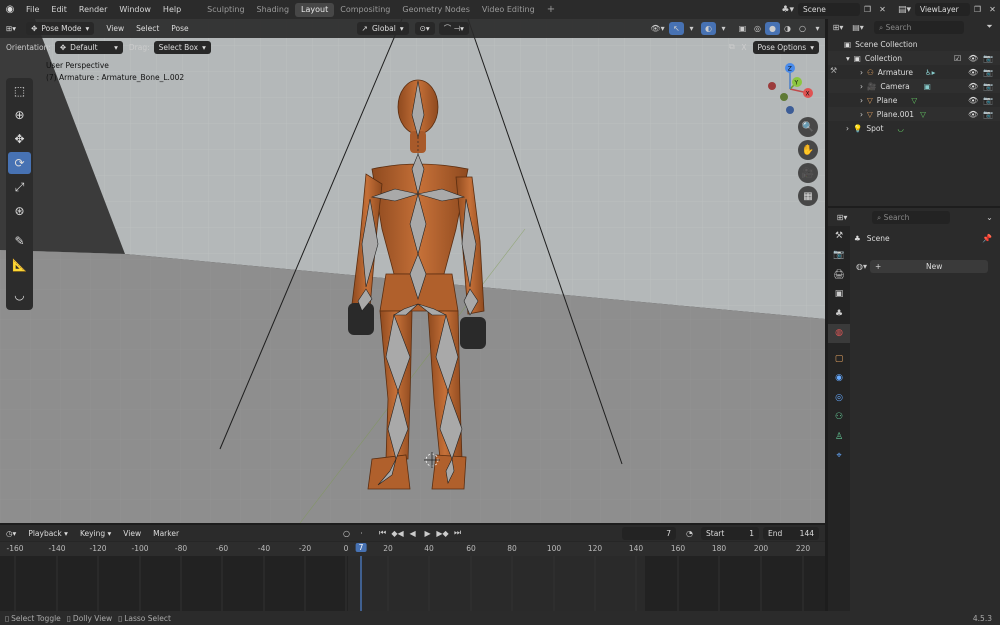 This screenshot has height=625, width=1000. I want to click on tab-layout: Layout, so click(315, 9).